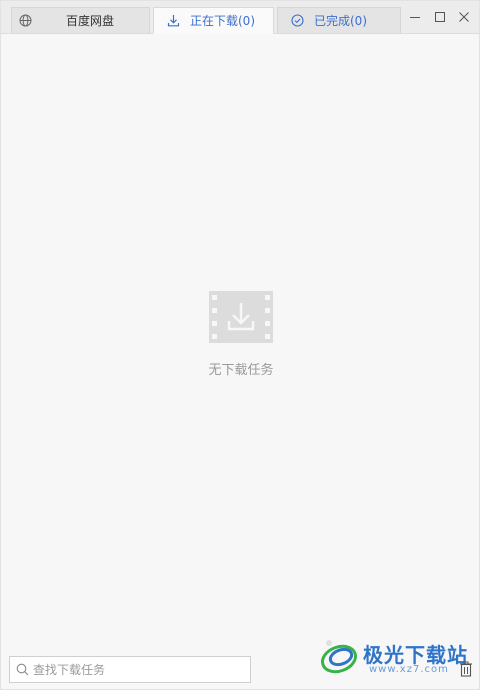 This screenshot has height=690, width=480. Describe the element at coordinates (90, 21) in the screenshot. I see `tab-baidu-netdisk-label: 百度网盘` at that location.